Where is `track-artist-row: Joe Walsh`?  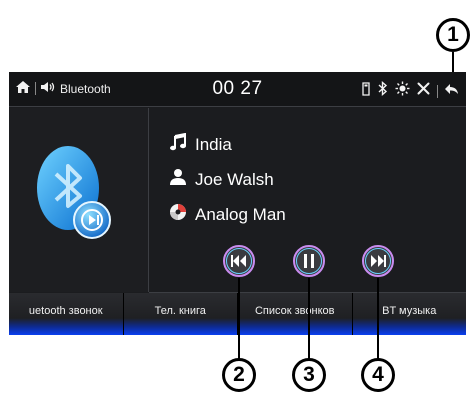
track-artist-row: Joe Walsh is located at coordinates (221, 179).